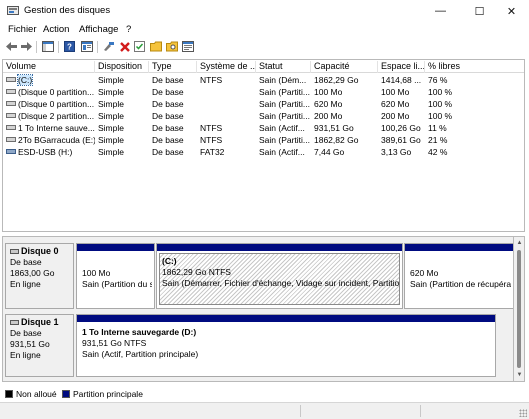 This screenshot has width=529, height=419. Describe the element at coordinates (45, 152) in the screenshot. I see `volume-name: ESD-USB (H:)` at that location.